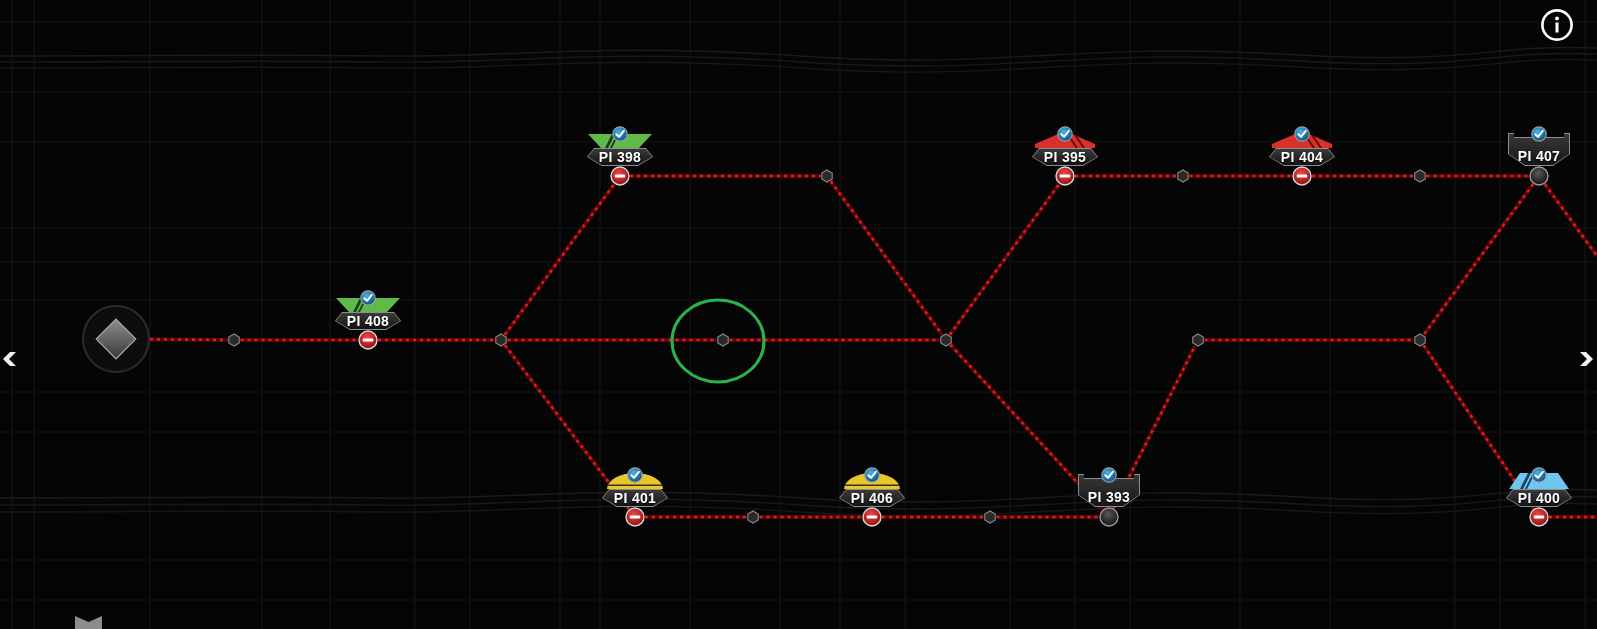 This screenshot has height=629, width=1597. Describe the element at coordinates (620, 157) in the screenshot. I see `node-label: PI 398` at that location.